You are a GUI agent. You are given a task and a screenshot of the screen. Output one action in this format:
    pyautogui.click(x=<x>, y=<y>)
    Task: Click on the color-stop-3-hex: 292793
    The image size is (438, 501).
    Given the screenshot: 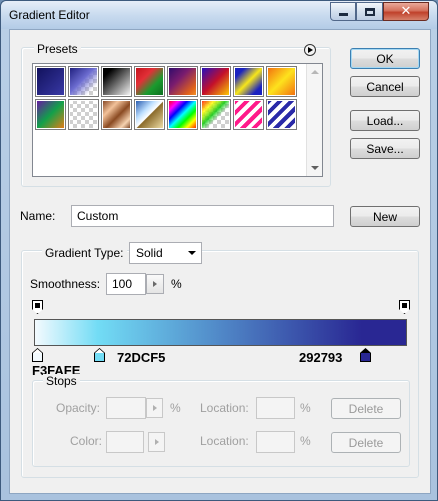 What is the action you would take?
    pyautogui.click(x=321, y=357)
    